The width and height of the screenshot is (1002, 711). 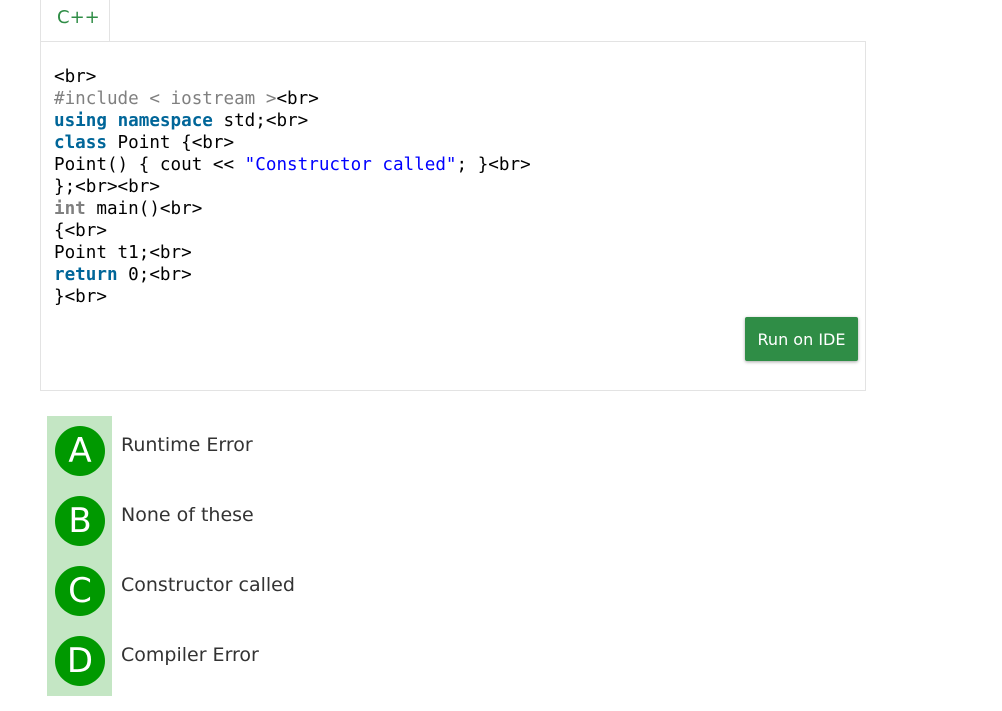 I want to click on code-line: }<br>, so click(x=292, y=297).